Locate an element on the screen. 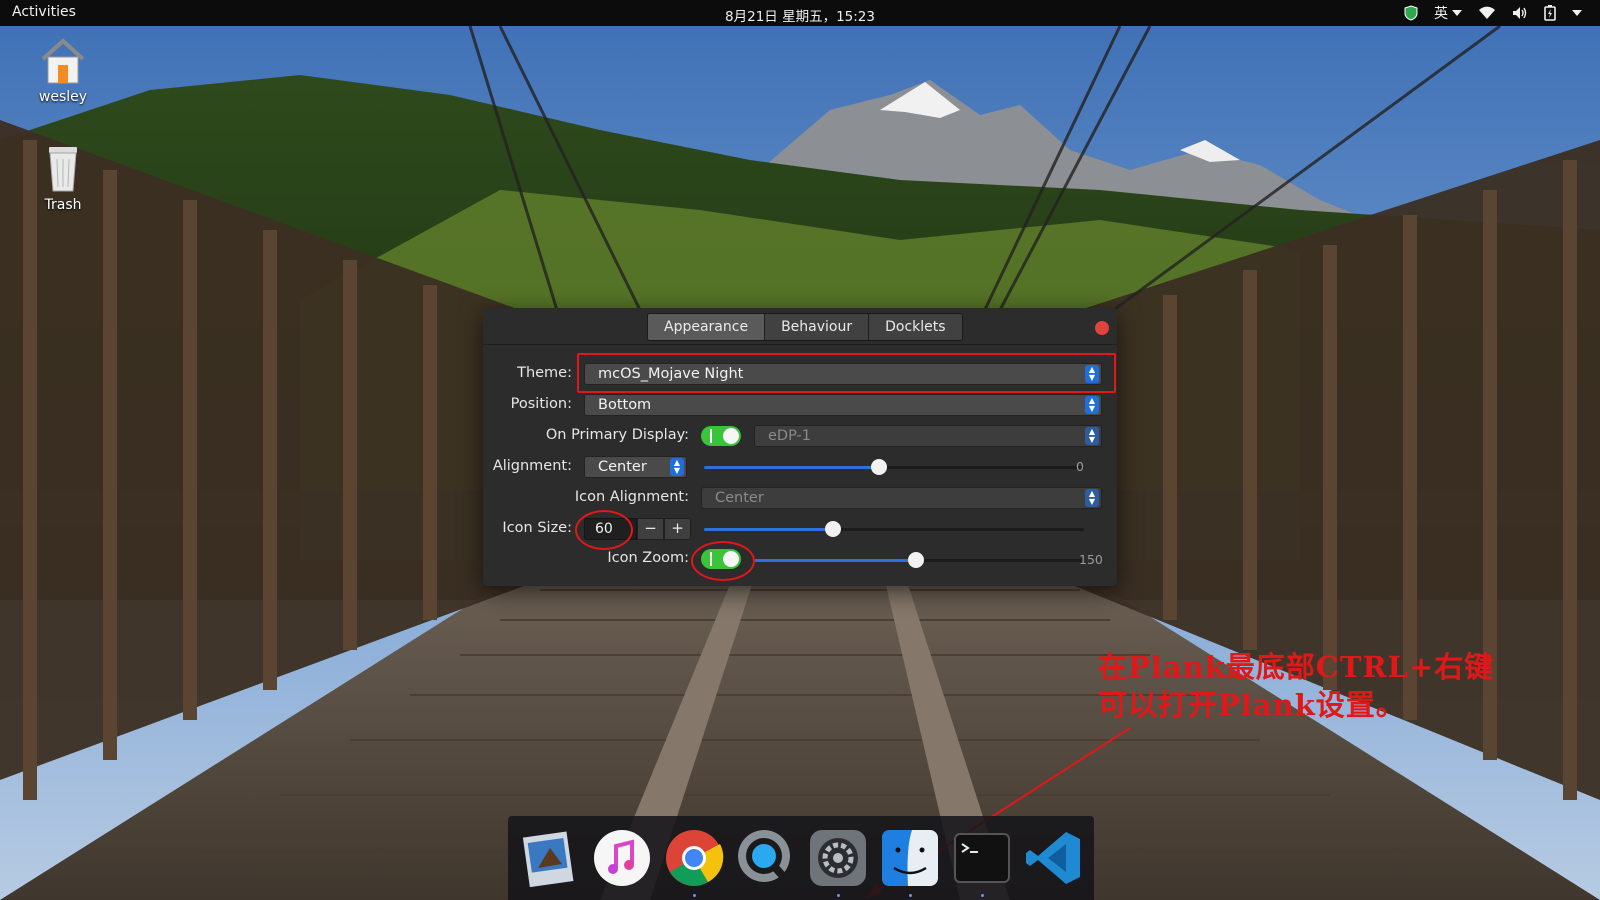 The width and height of the screenshot is (1600, 900). finder-icon is located at coordinates (910, 858).